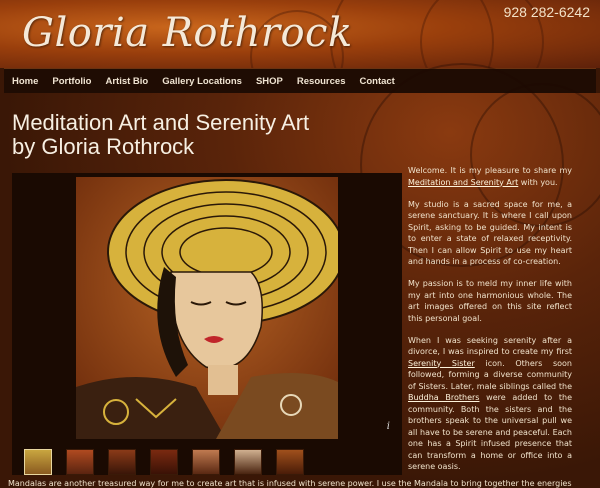 The height and width of the screenshot is (488, 600). What do you see at coordinates (546, 12) in the screenshot?
I see `phone-number: 928 282-6242` at bounding box center [546, 12].